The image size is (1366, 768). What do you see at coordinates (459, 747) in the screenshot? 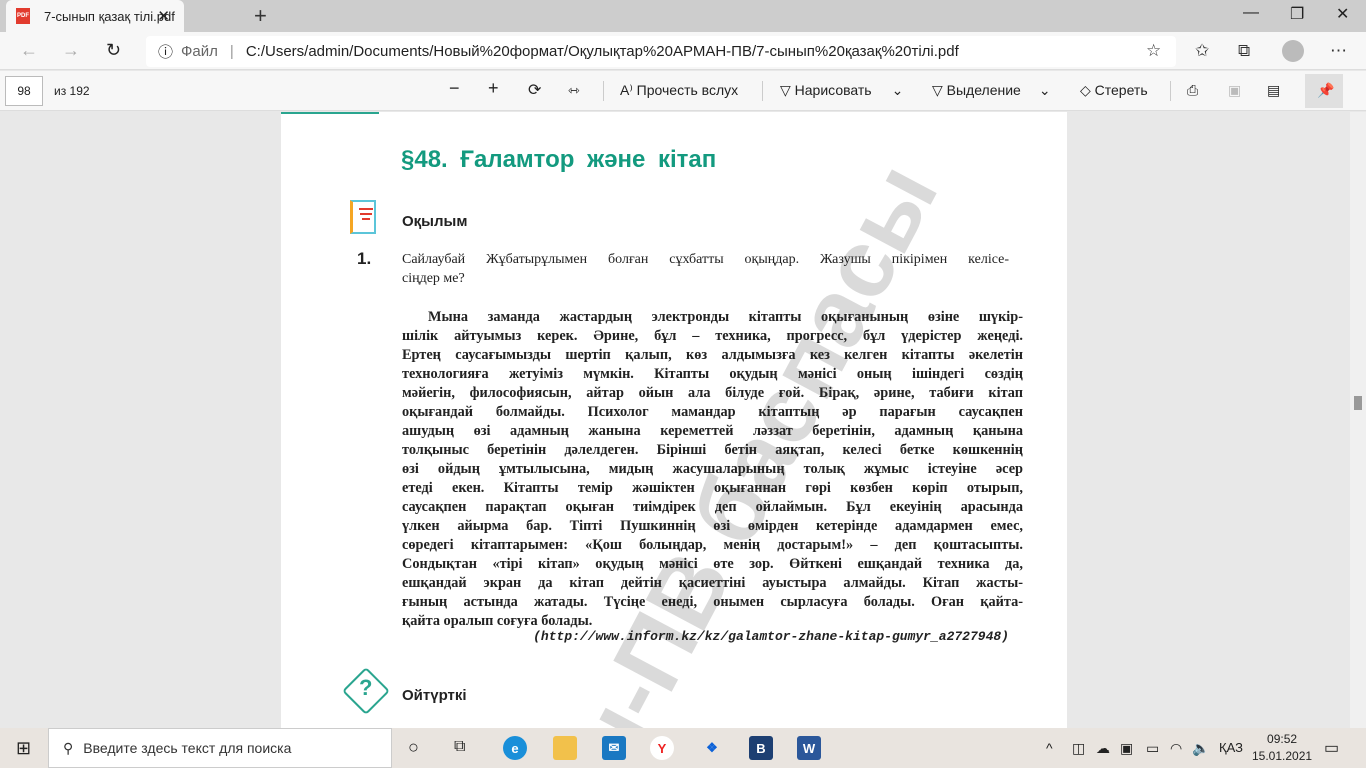
I see `task-view-icon: ⧉` at bounding box center [459, 747].